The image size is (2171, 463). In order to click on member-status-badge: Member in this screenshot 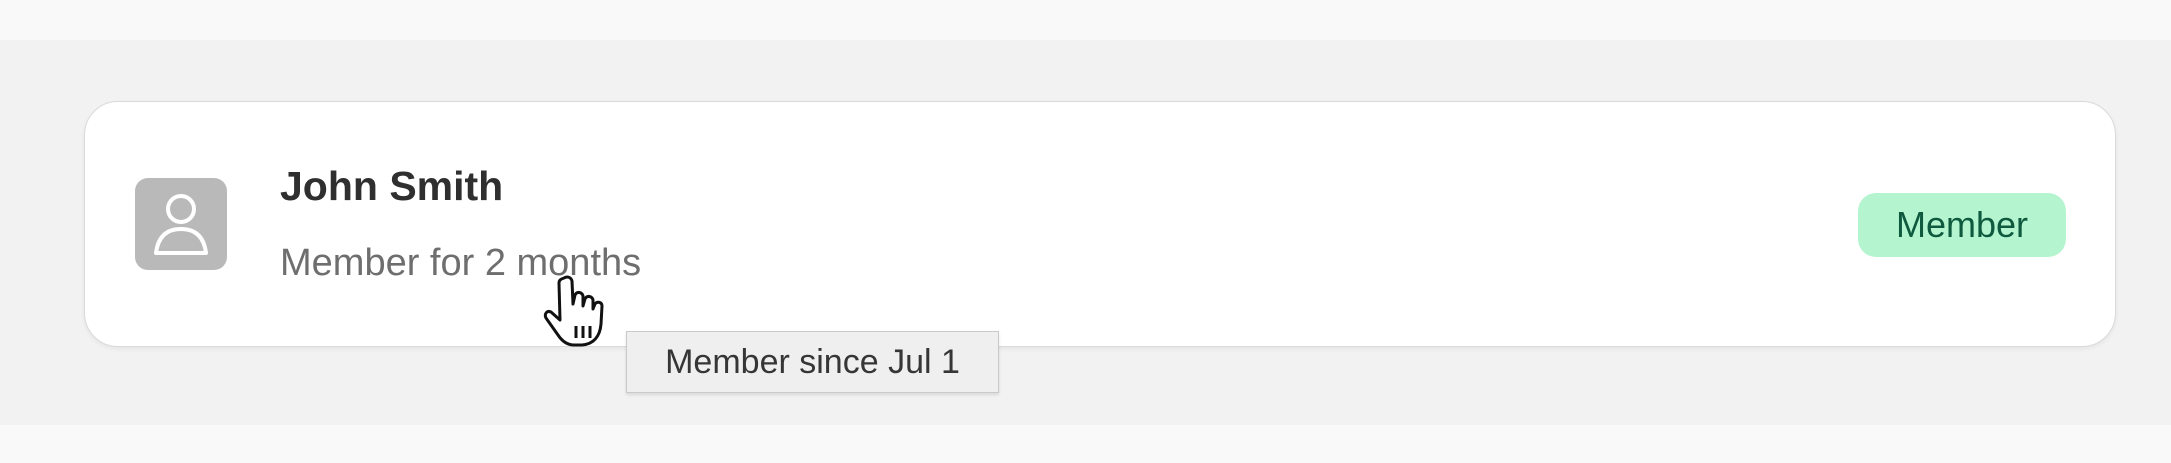, I will do `click(1962, 225)`.